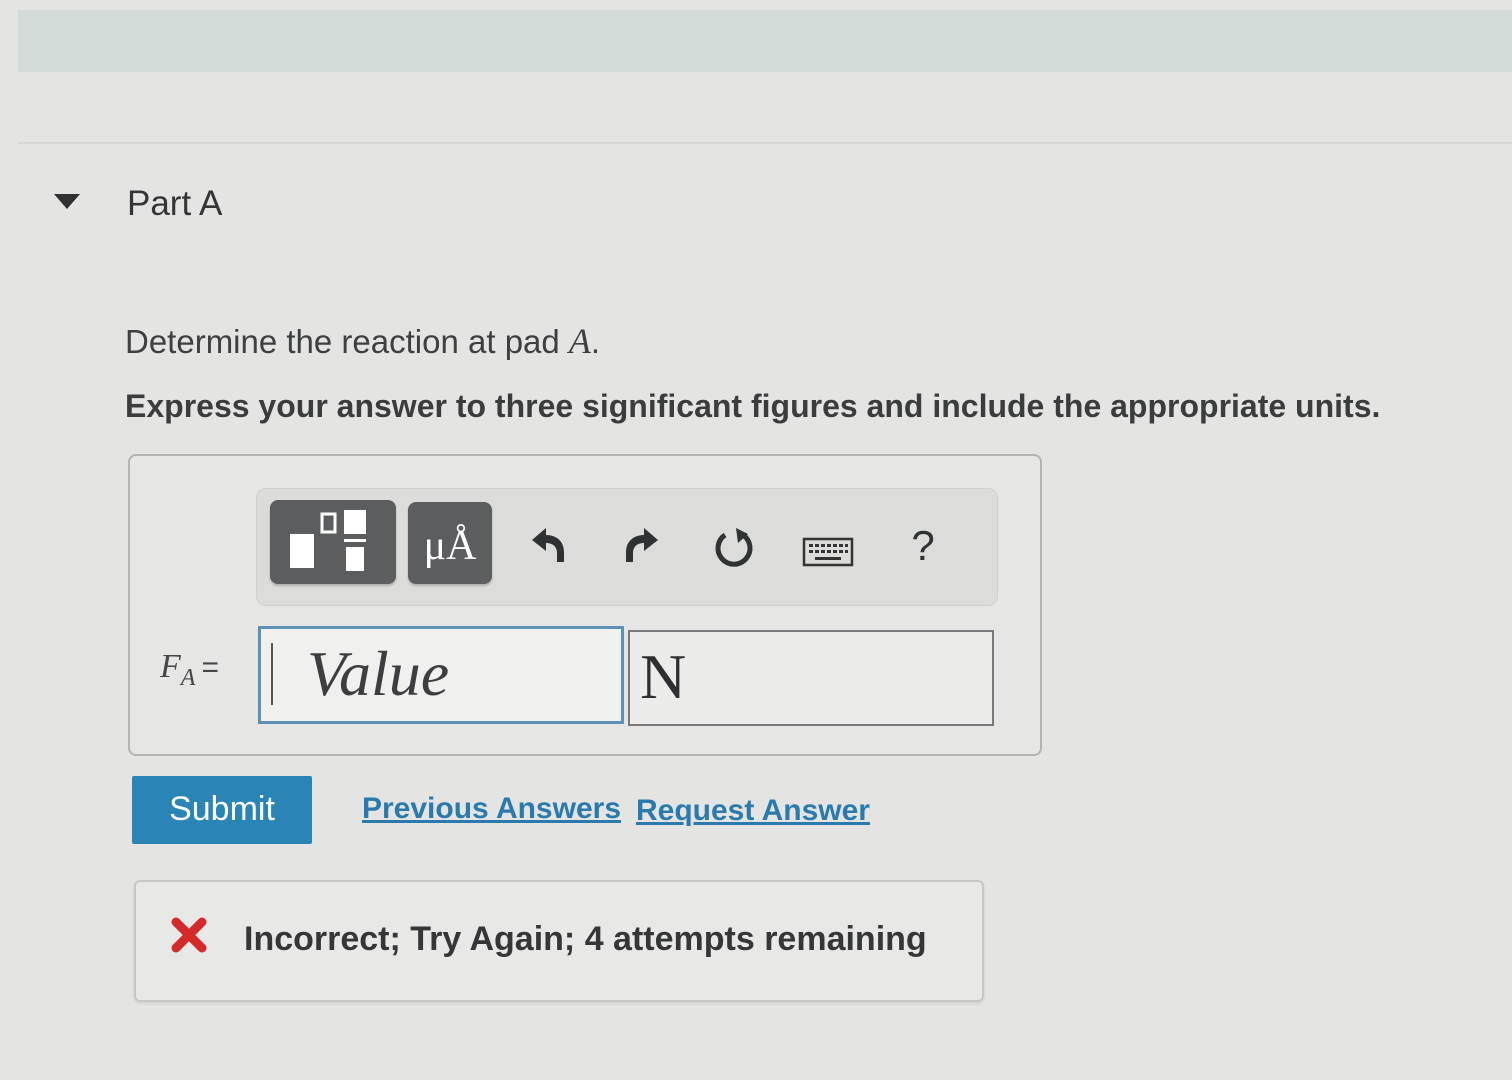 Image resolution: width=1512 pixels, height=1080 pixels. Describe the element at coordinates (765, 41) in the screenshot. I see `top-banner` at that location.